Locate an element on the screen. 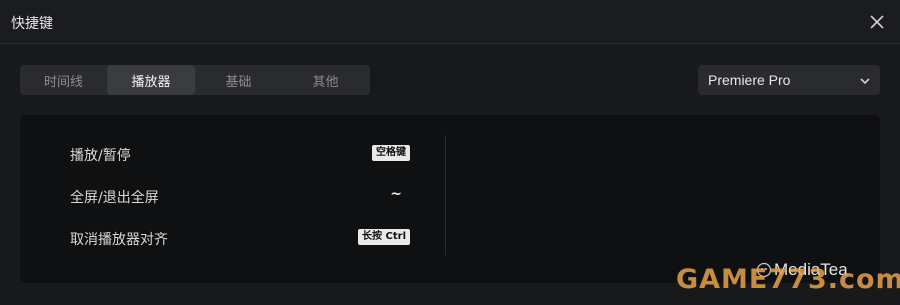  chevron-down-icon is located at coordinates (865, 81).